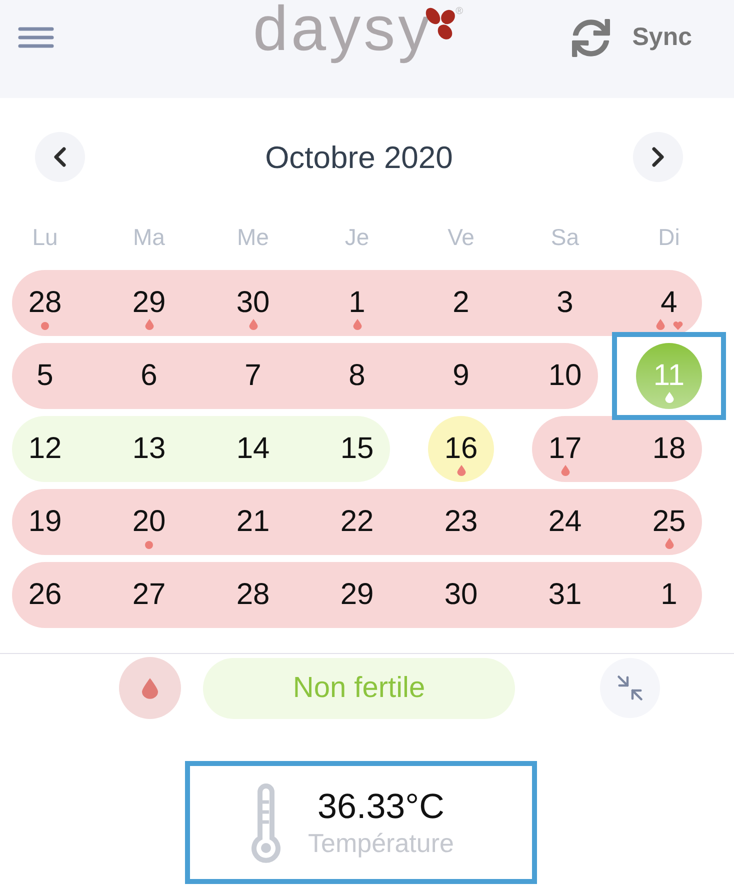  Describe the element at coordinates (461, 376) in the screenshot. I see `calendar-day: 9` at that location.